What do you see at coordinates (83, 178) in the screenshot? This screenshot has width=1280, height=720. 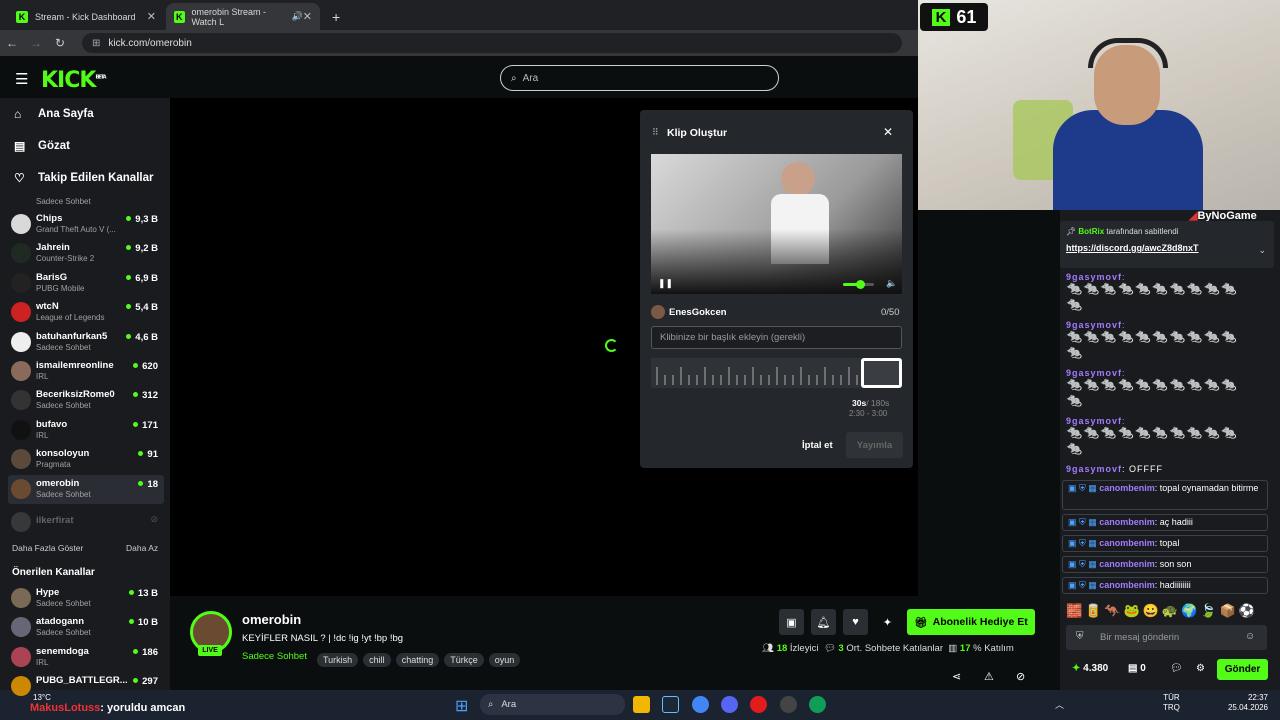 I see `nav-following: ♡ Takip Edilen Kanallar` at bounding box center [83, 178].